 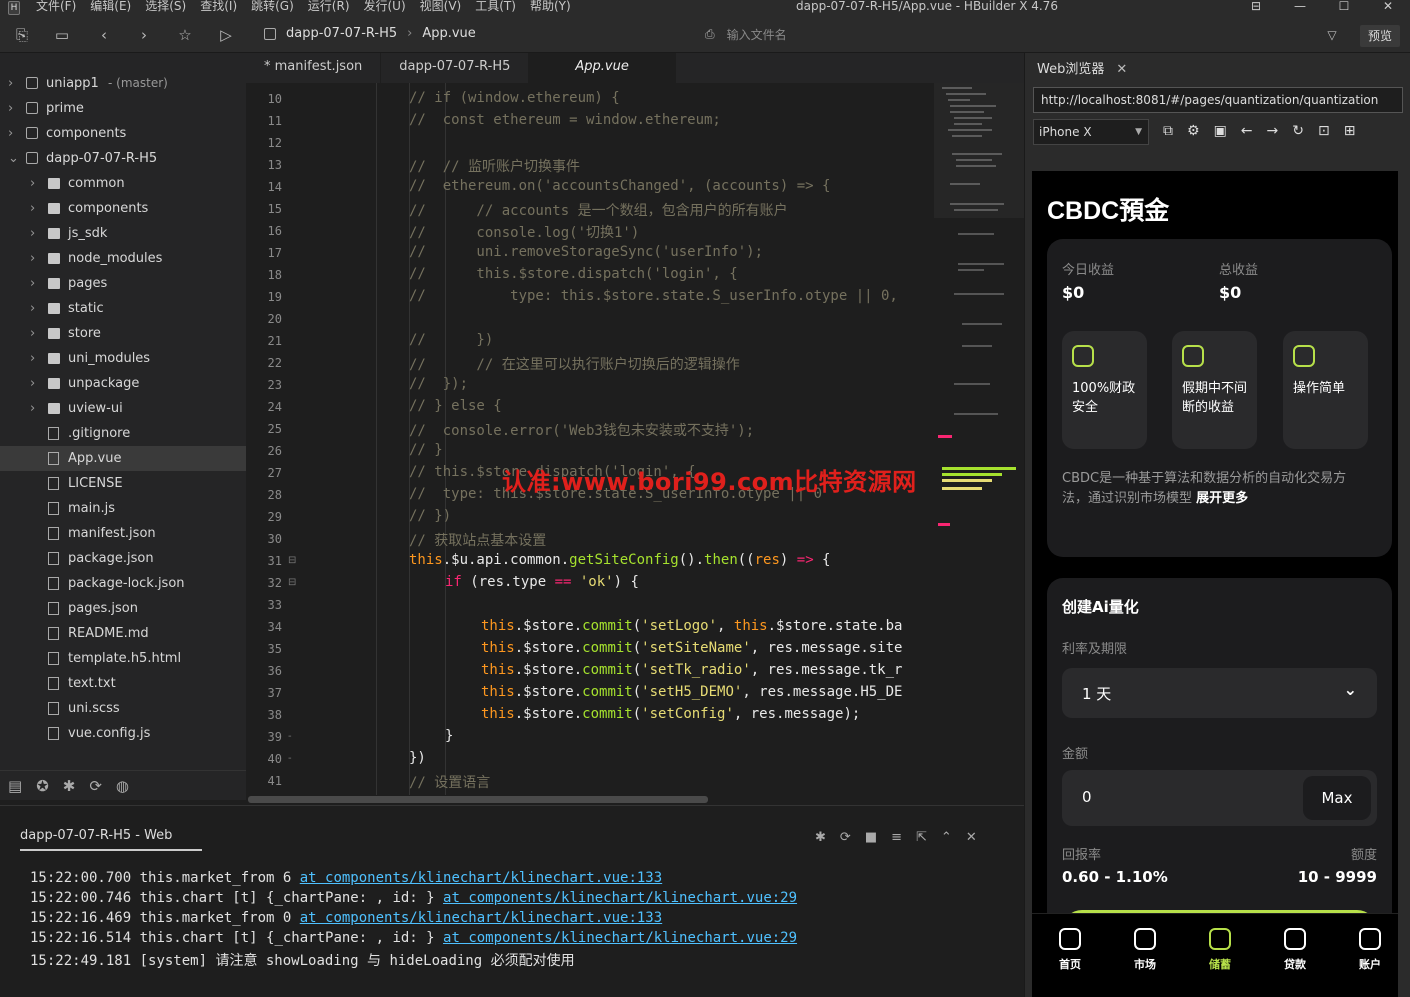 I want to click on tree-item-dapp-07-07-r-h5: ⌄ dapp-07-07-R-H5, so click(x=123, y=158).